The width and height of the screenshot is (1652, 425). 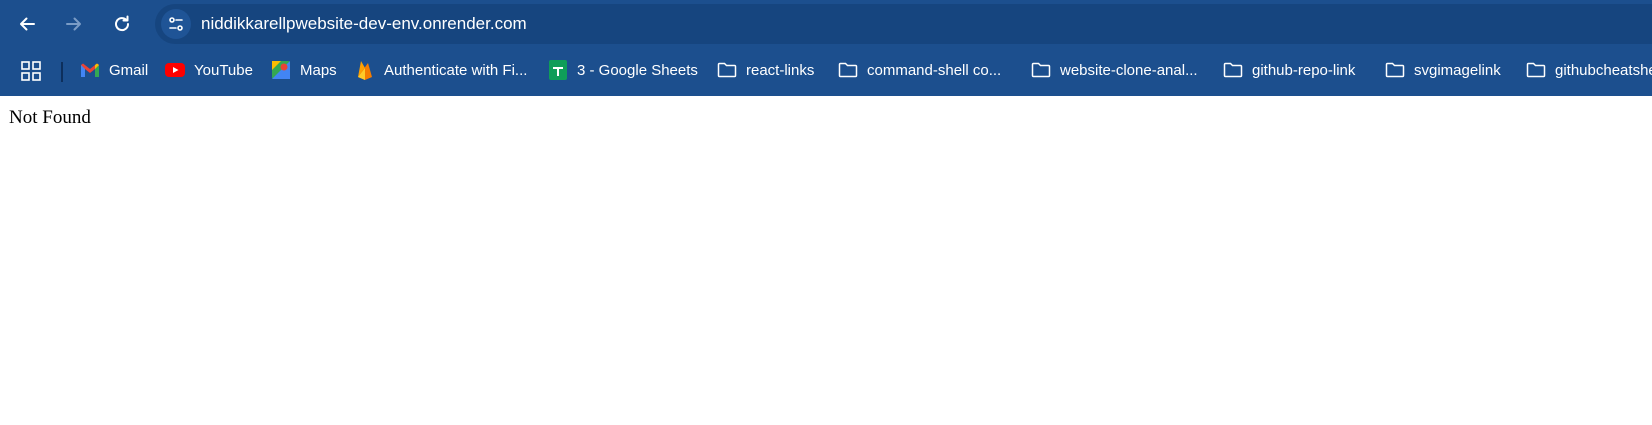 I want to click on bookmark-label: Maps, so click(x=318, y=70).